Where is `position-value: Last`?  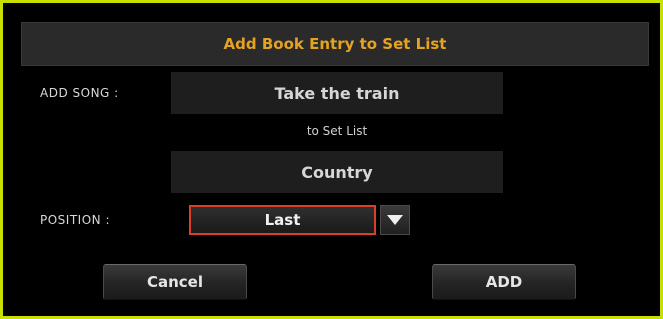
position-value: Last is located at coordinates (282, 220).